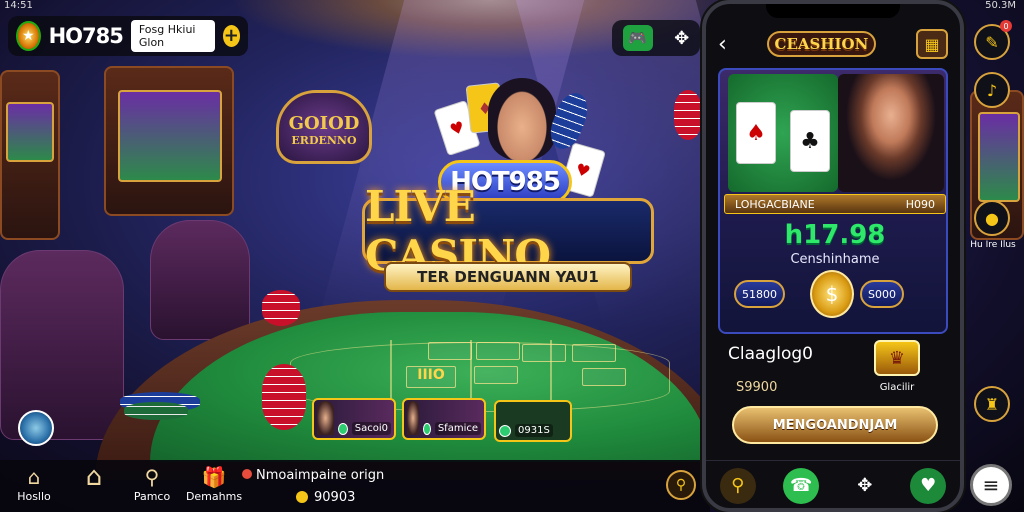  I want to click on status-signal: 50.3M, so click(1000, 5).